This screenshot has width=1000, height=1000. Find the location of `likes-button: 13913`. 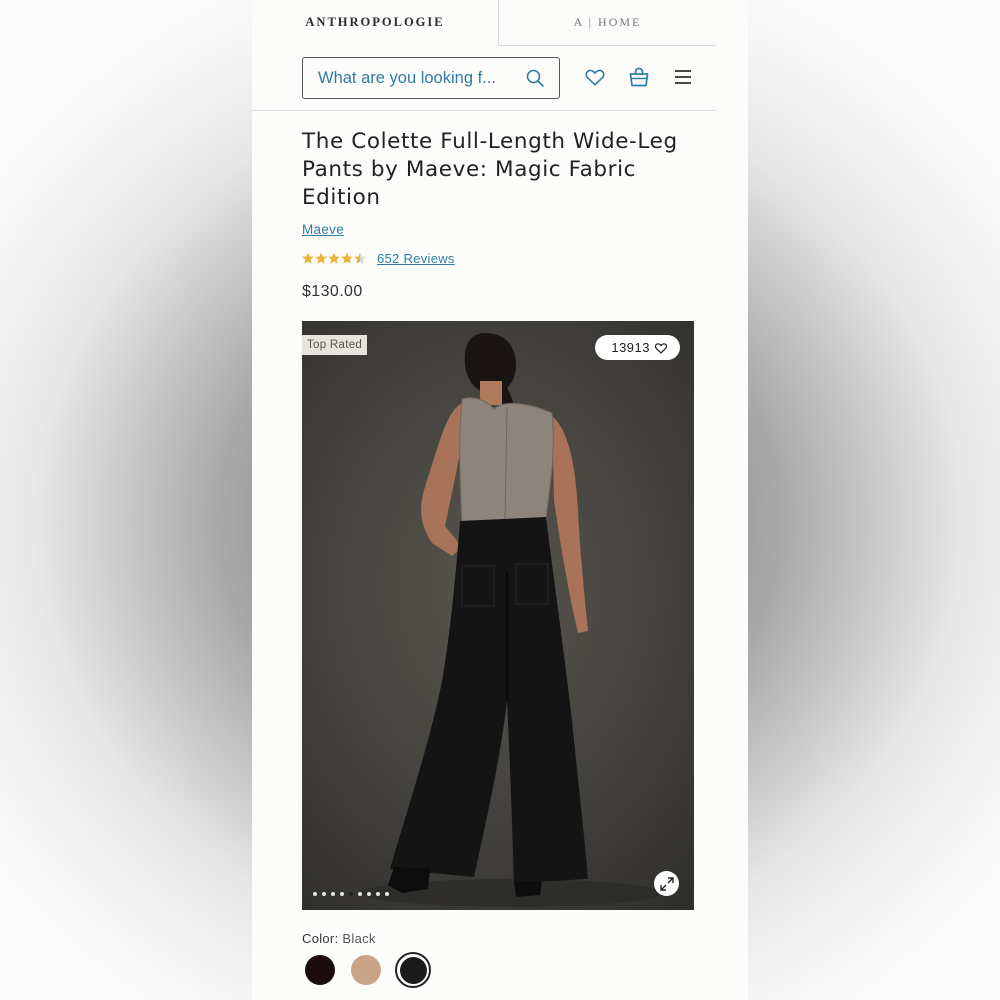

likes-button: 13913 is located at coordinates (637, 347).